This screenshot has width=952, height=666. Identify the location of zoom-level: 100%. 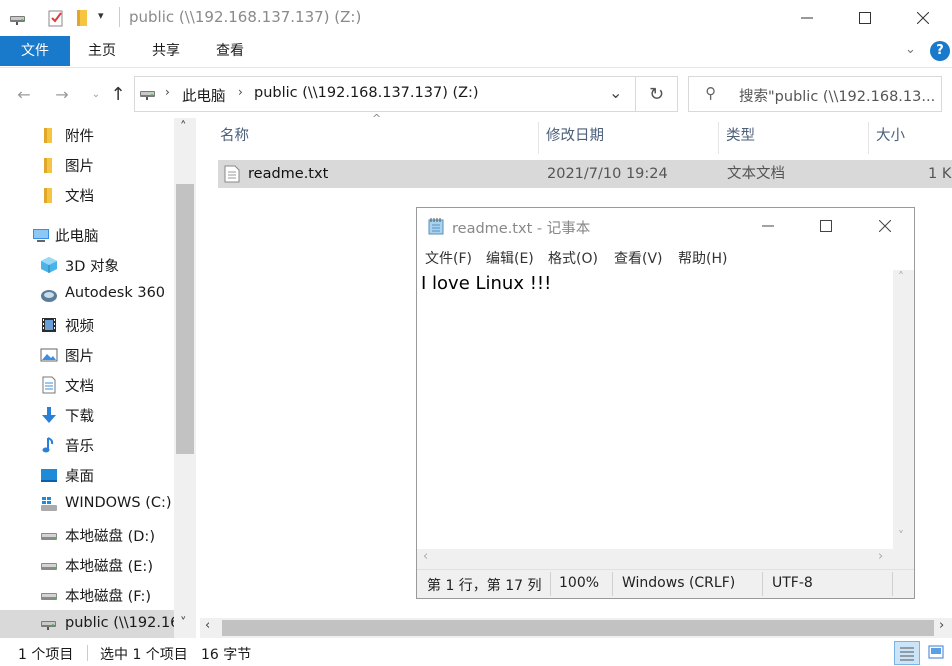
(579, 583).